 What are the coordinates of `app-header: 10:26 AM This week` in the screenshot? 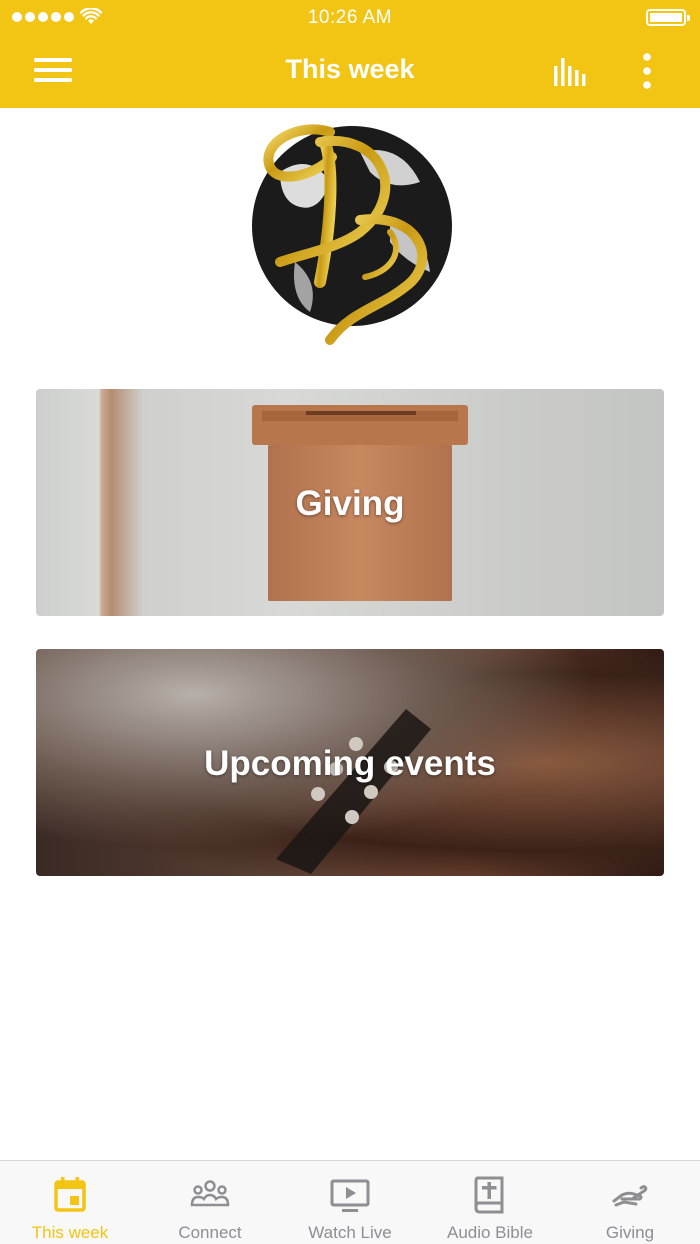 It's located at (350, 54).